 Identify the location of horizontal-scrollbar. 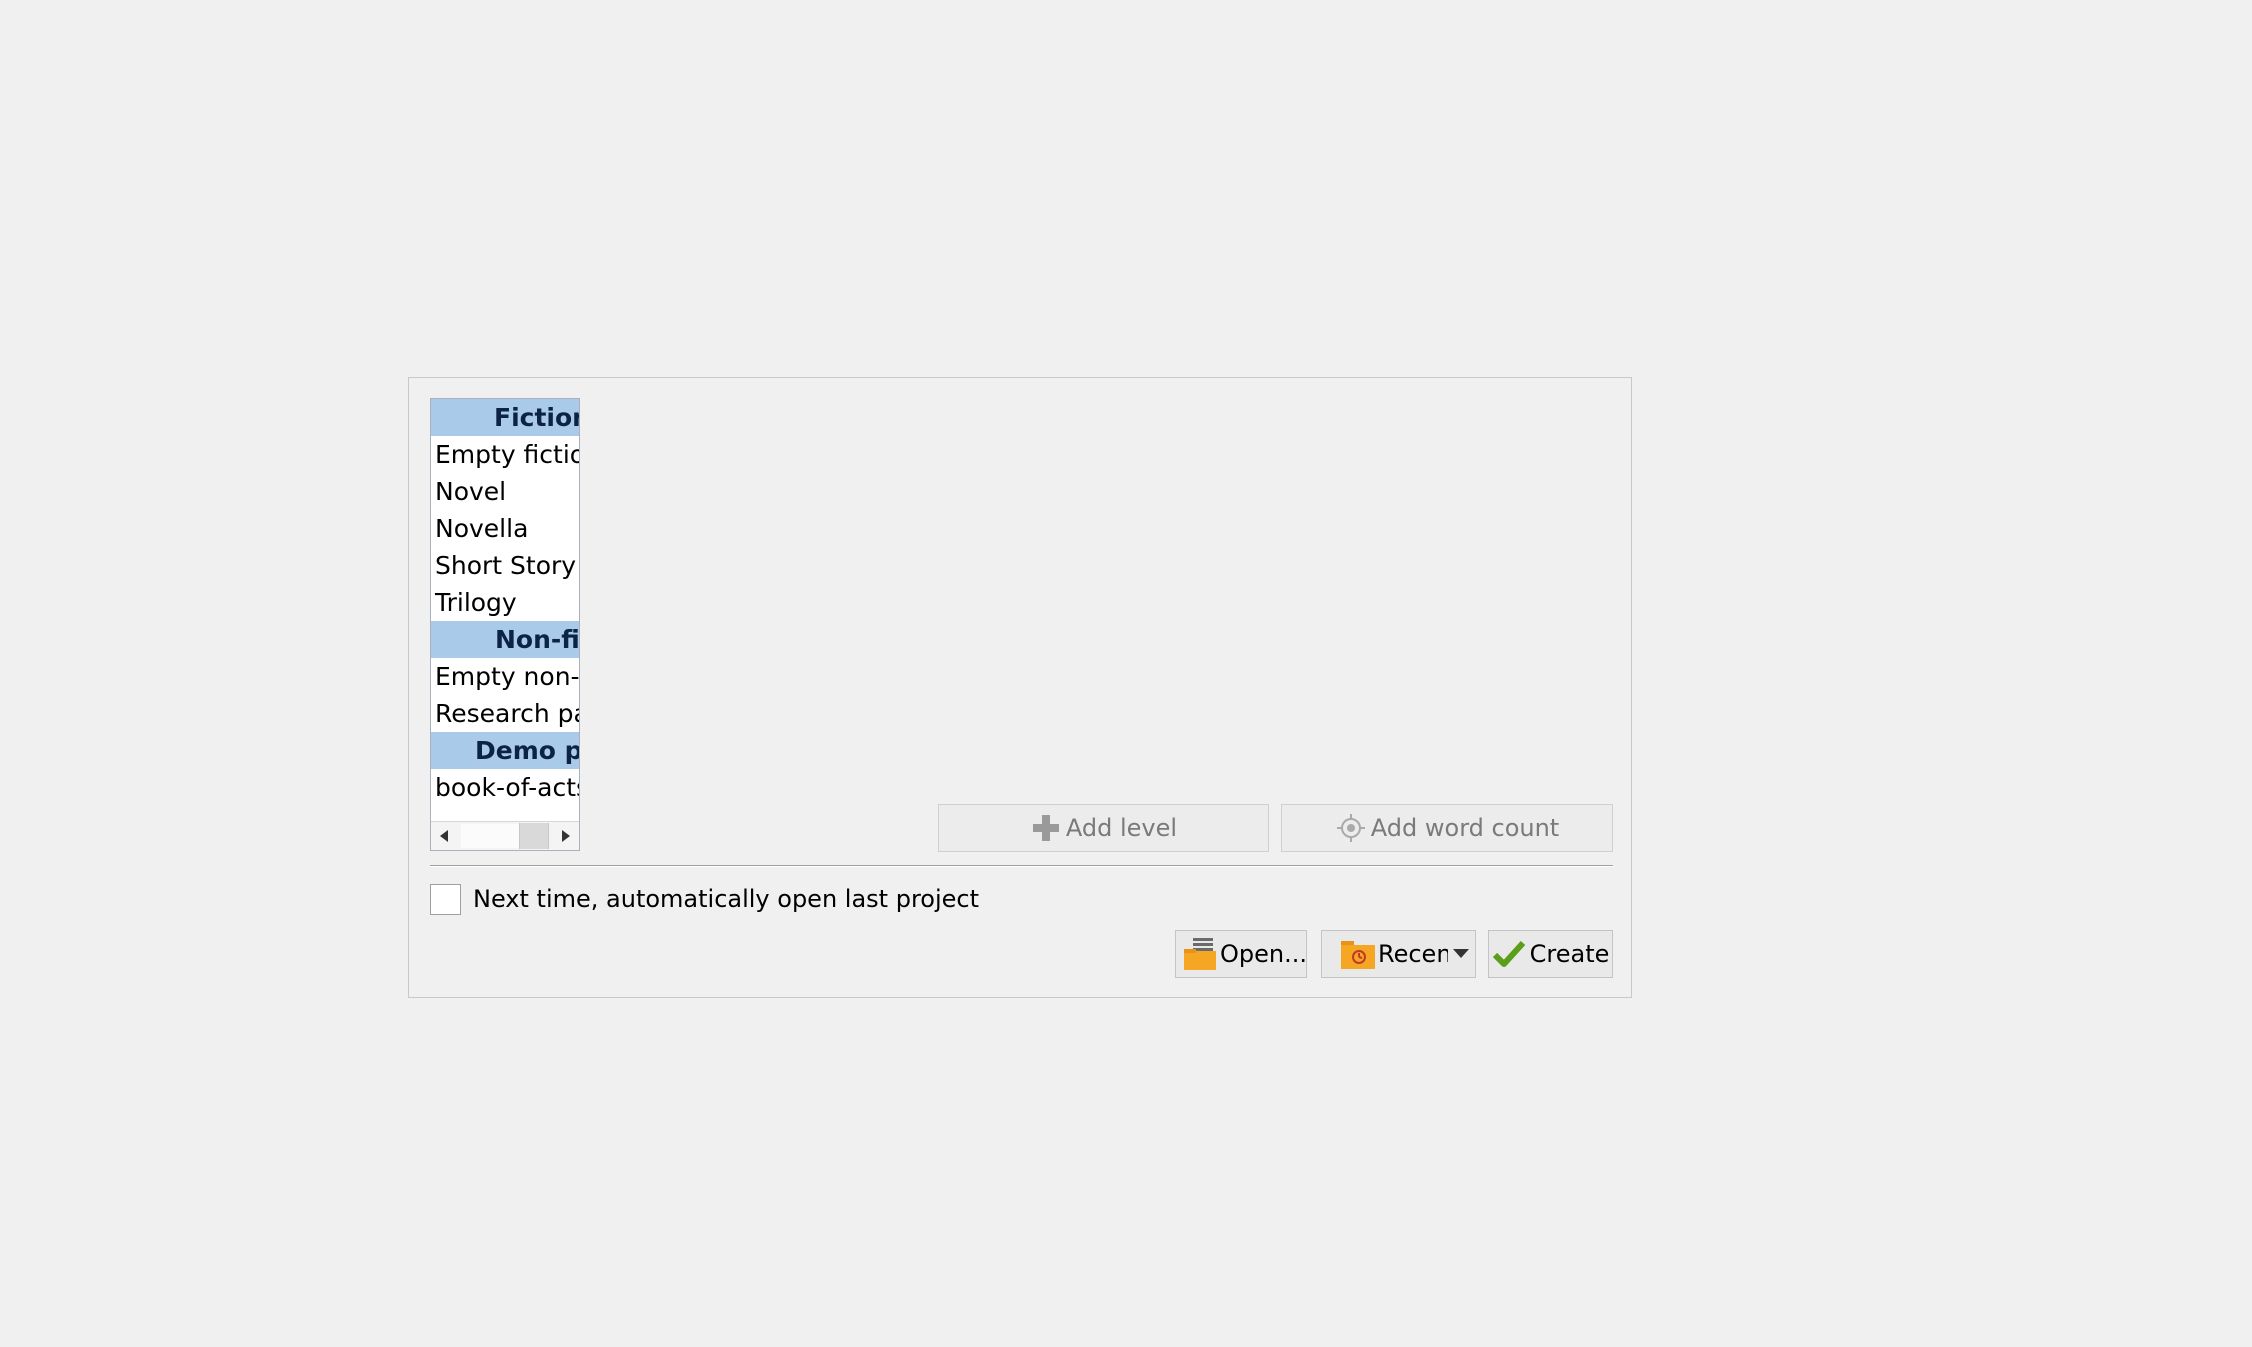
(505, 835).